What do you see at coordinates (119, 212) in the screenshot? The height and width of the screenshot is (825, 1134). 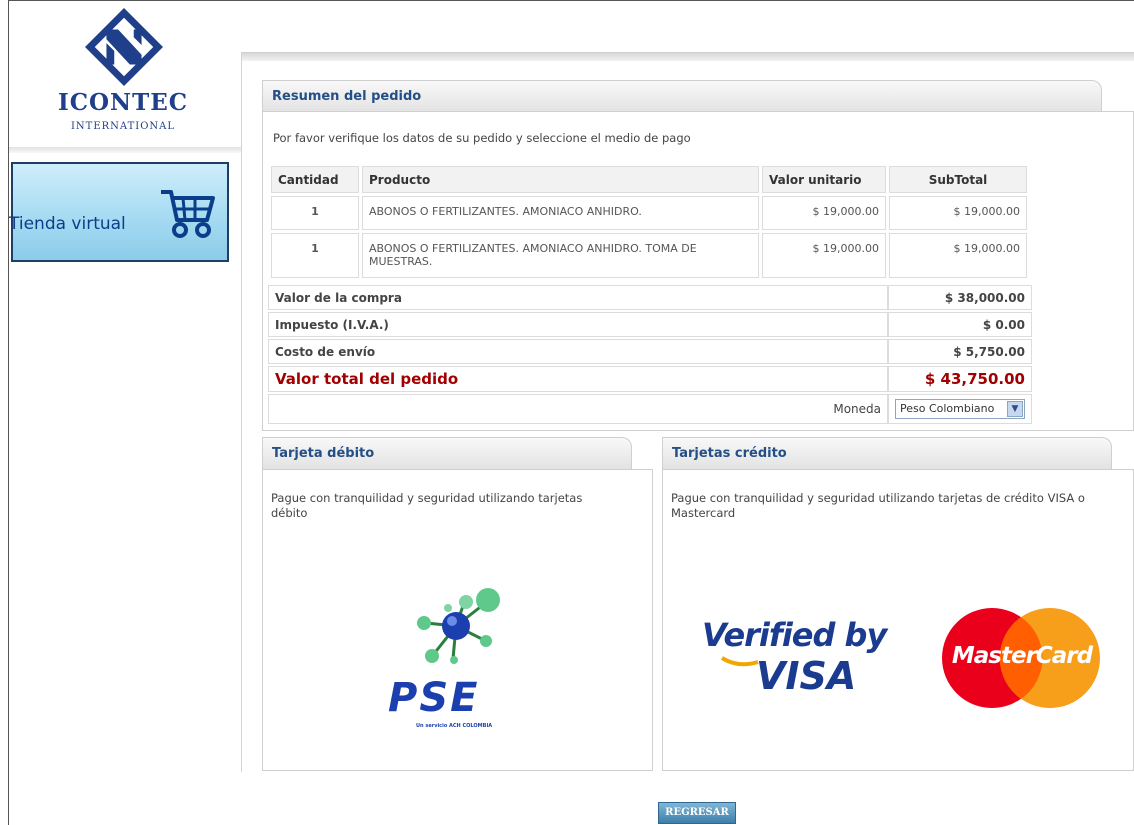 I see `tienda-virtual-banner: Tienda virtual` at bounding box center [119, 212].